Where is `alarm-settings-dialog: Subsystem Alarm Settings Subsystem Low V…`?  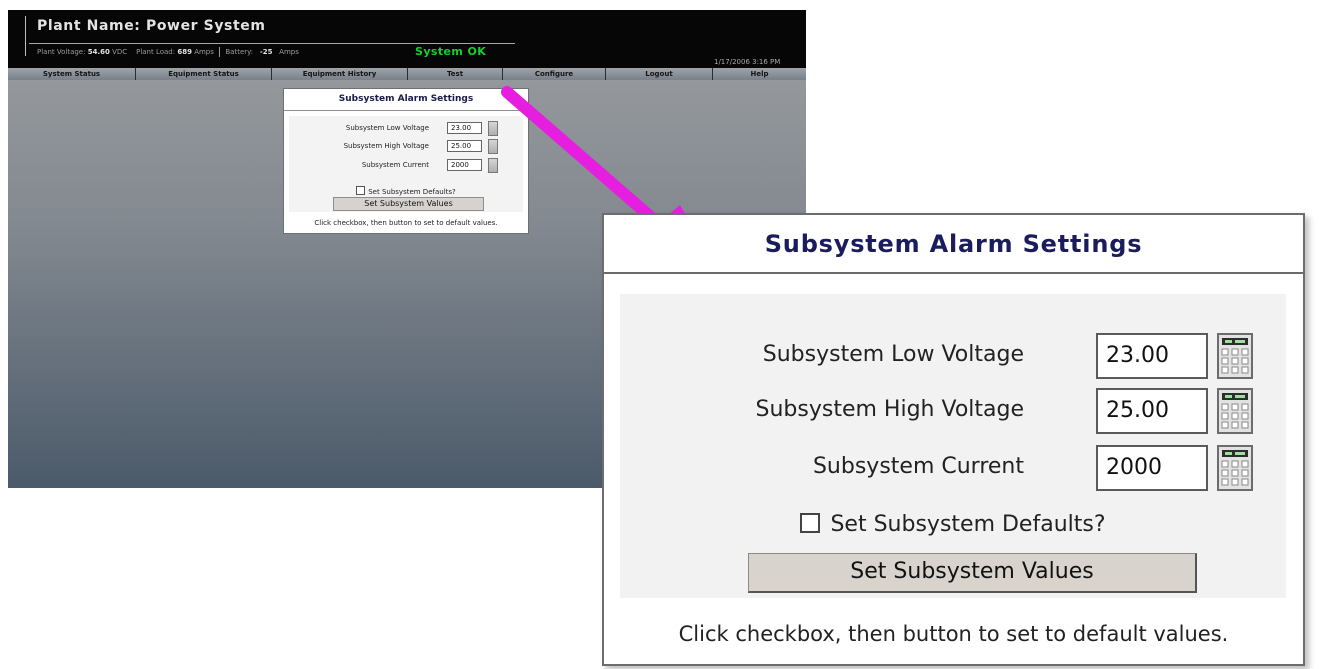 alarm-settings-dialog: Subsystem Alarm Settings Subsystem Low V… is located at coordinates (406, 161).